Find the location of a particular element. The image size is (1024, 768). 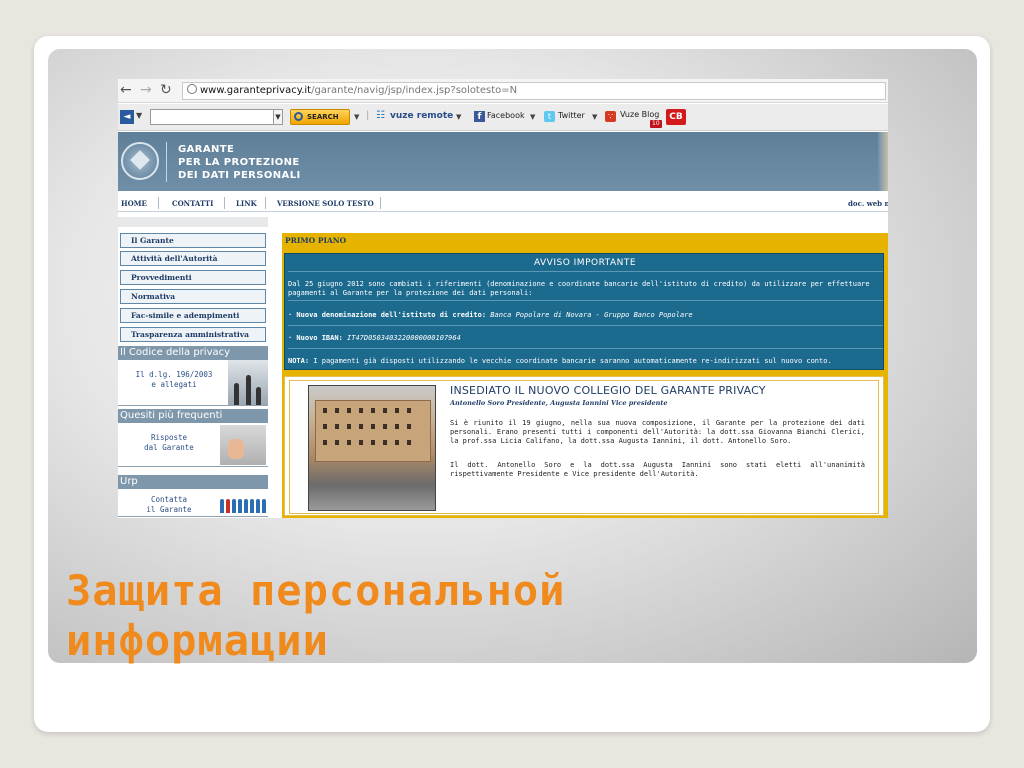

sidebar-item-fac-simile: Fac-simile e adempimenti is located at coordinates (193, 315).